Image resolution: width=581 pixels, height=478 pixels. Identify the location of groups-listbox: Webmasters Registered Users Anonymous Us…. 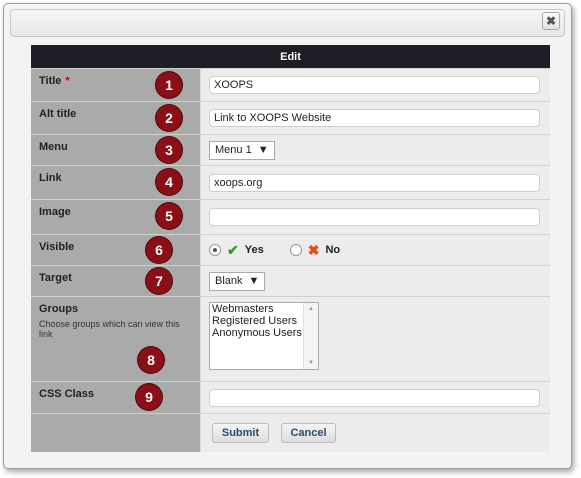
(264, 336).